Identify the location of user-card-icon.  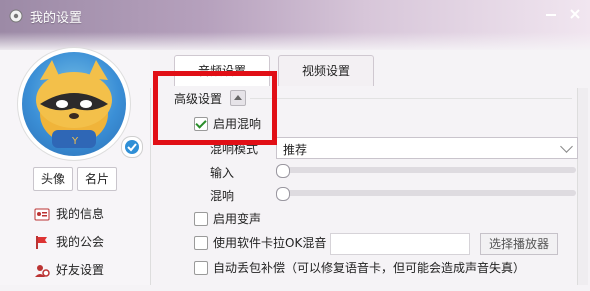
(42, 214).